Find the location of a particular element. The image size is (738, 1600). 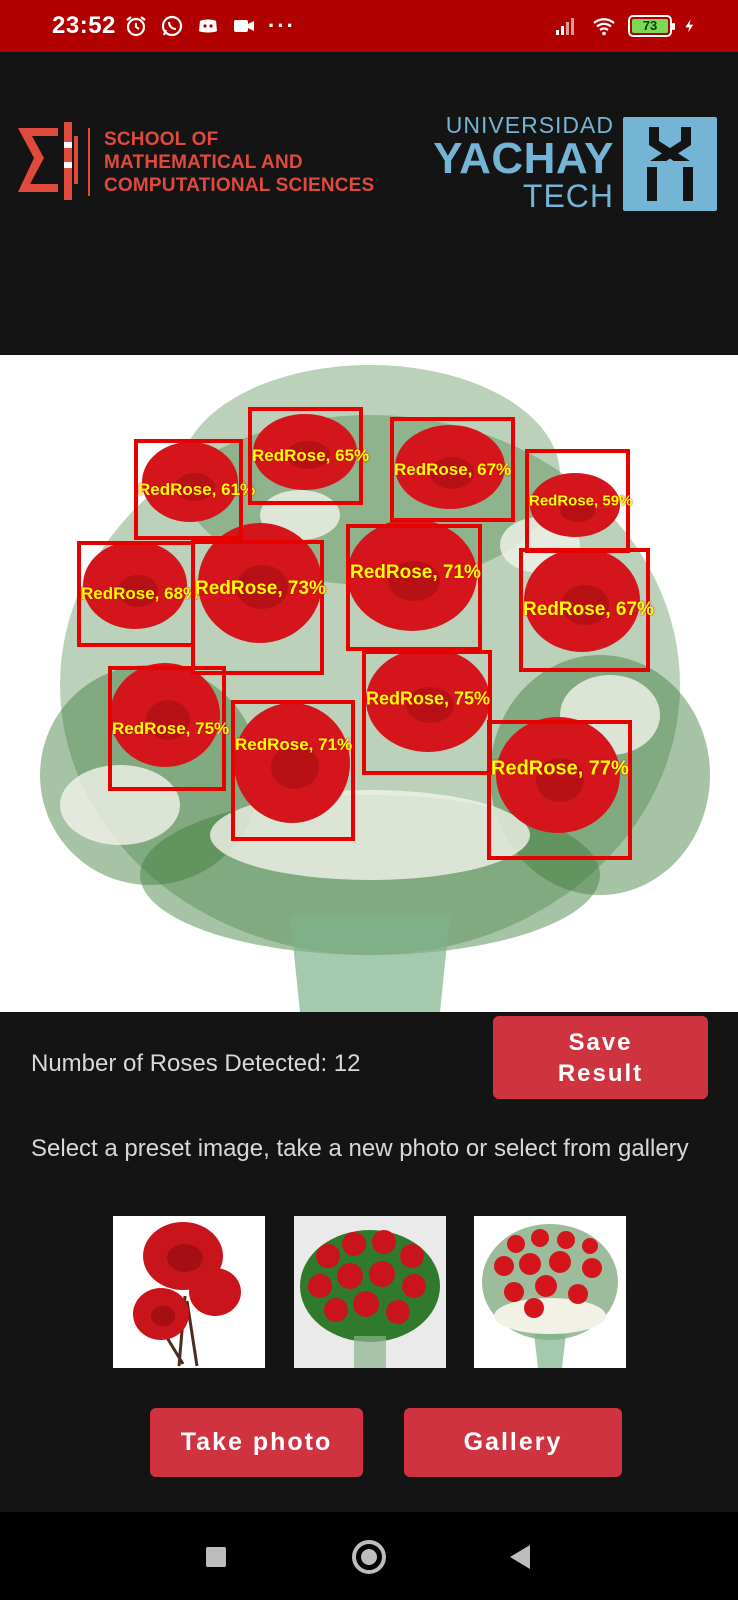

wifi-icon is located at coordinates (604, 27).